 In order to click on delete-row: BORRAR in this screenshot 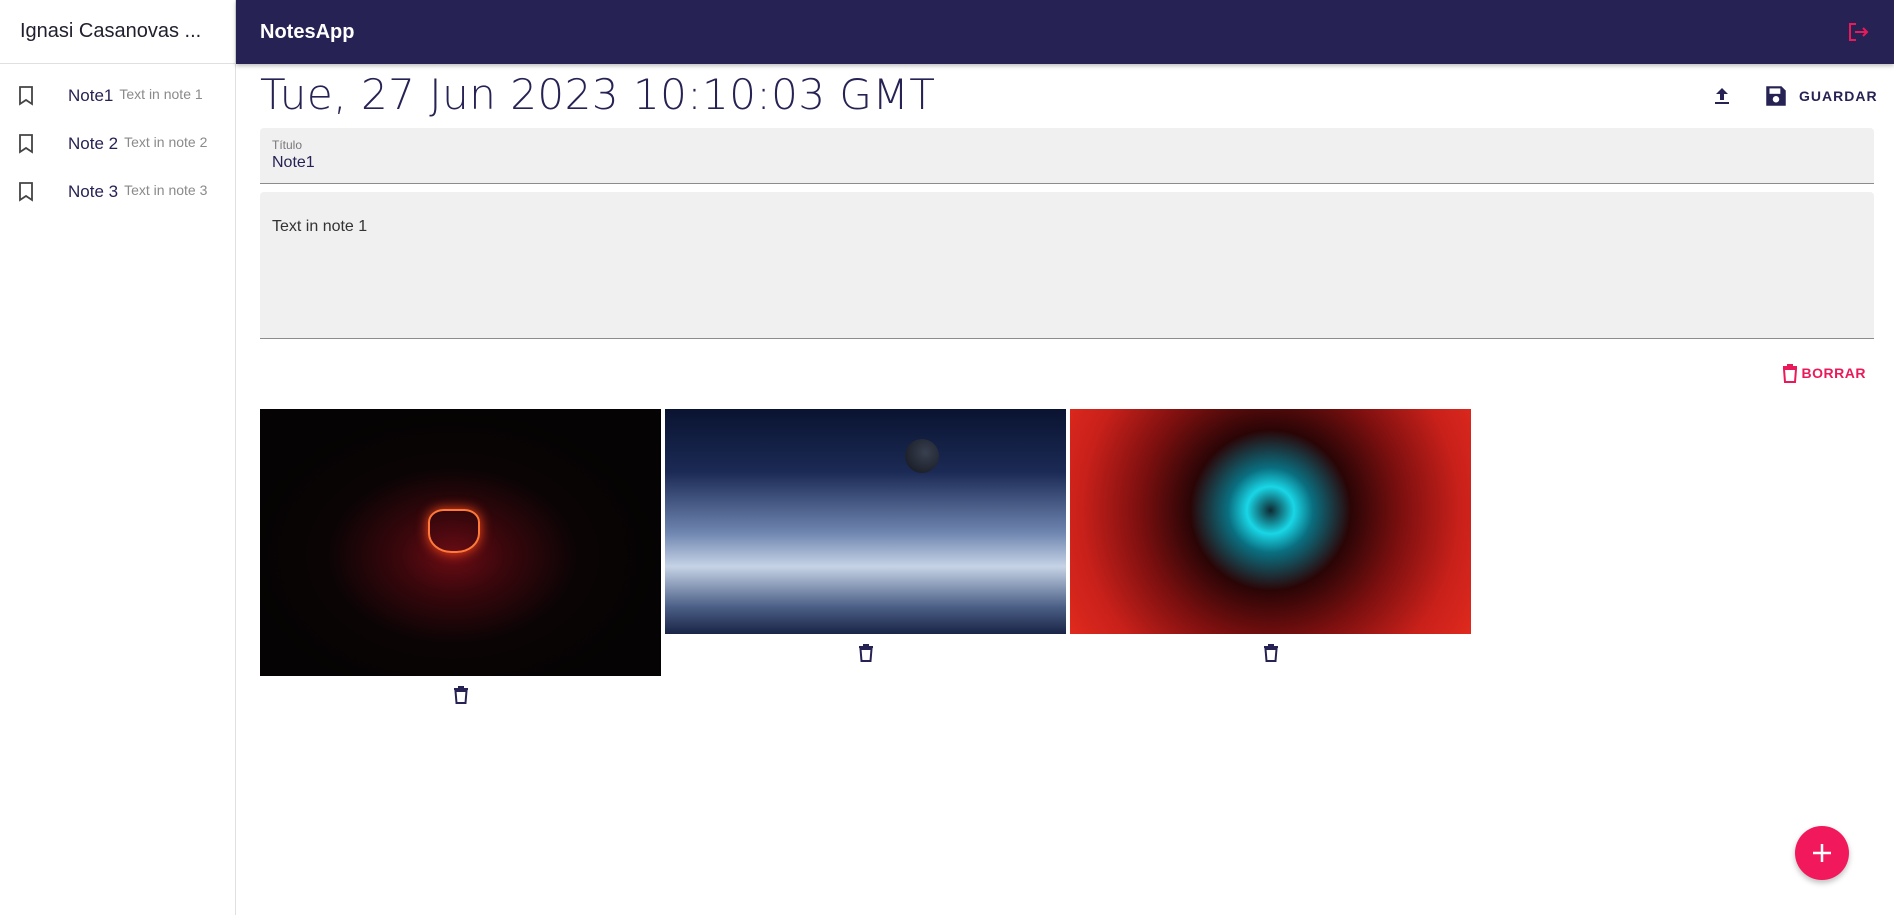, I will do `click(1067, 374)`.